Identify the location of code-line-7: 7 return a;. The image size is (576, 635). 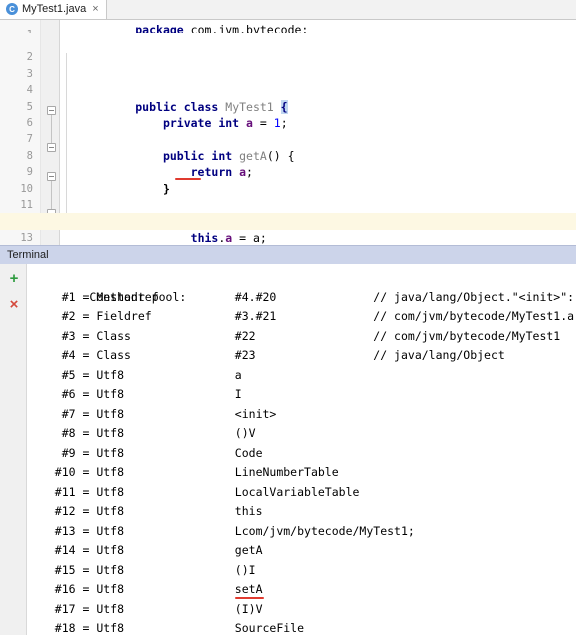
(288, 147).